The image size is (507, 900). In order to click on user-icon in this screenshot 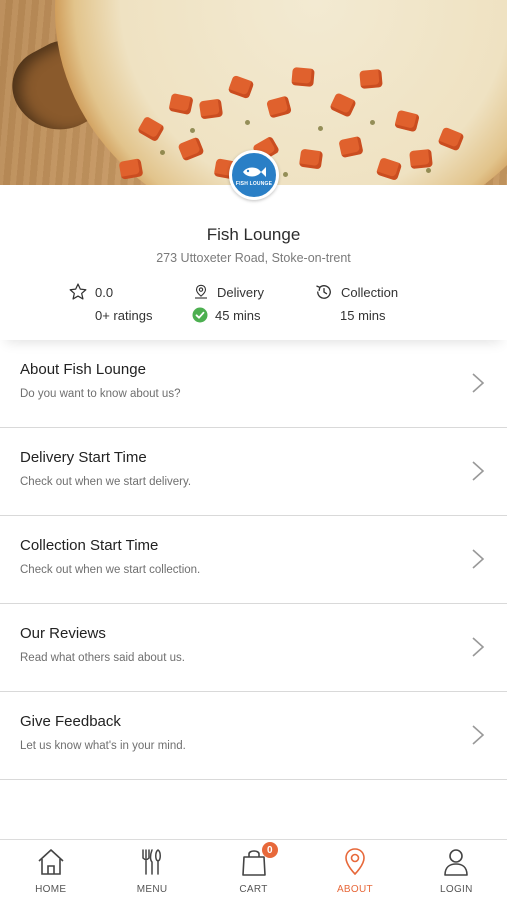, I will do `click(456, 862)`.